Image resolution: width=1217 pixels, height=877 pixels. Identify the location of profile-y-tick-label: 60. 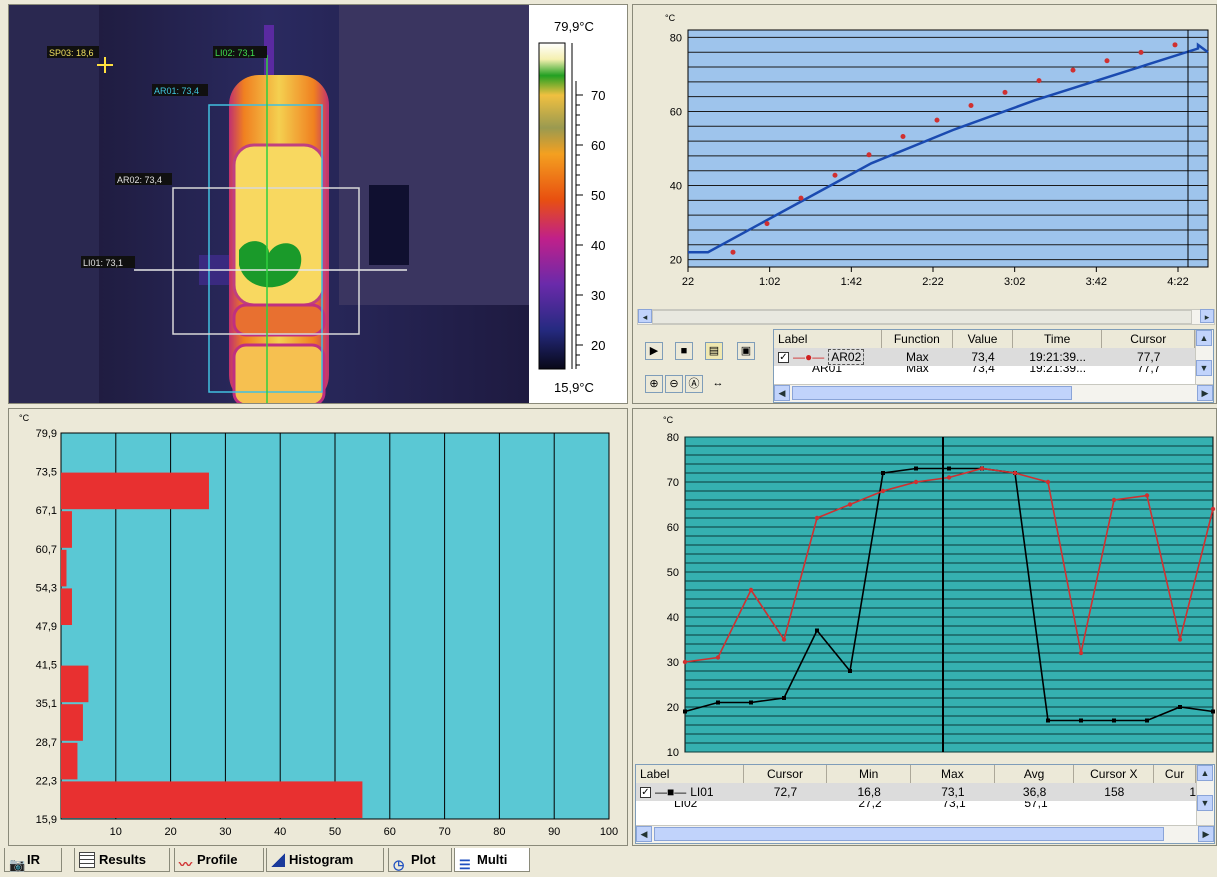
(673, 528).